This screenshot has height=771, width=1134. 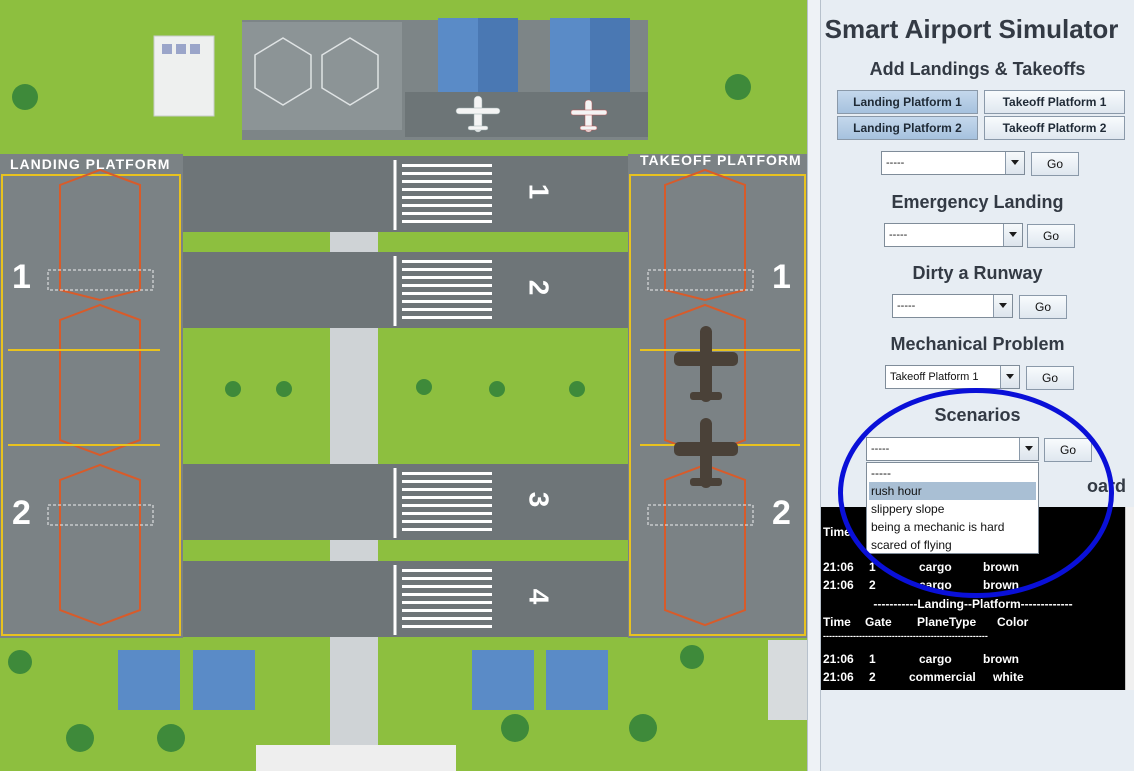 What do you see at coordinates (977, 202) in the screenshot?
I see `emergency-heading: Emergency Landing` at bounding box center [977, 202].